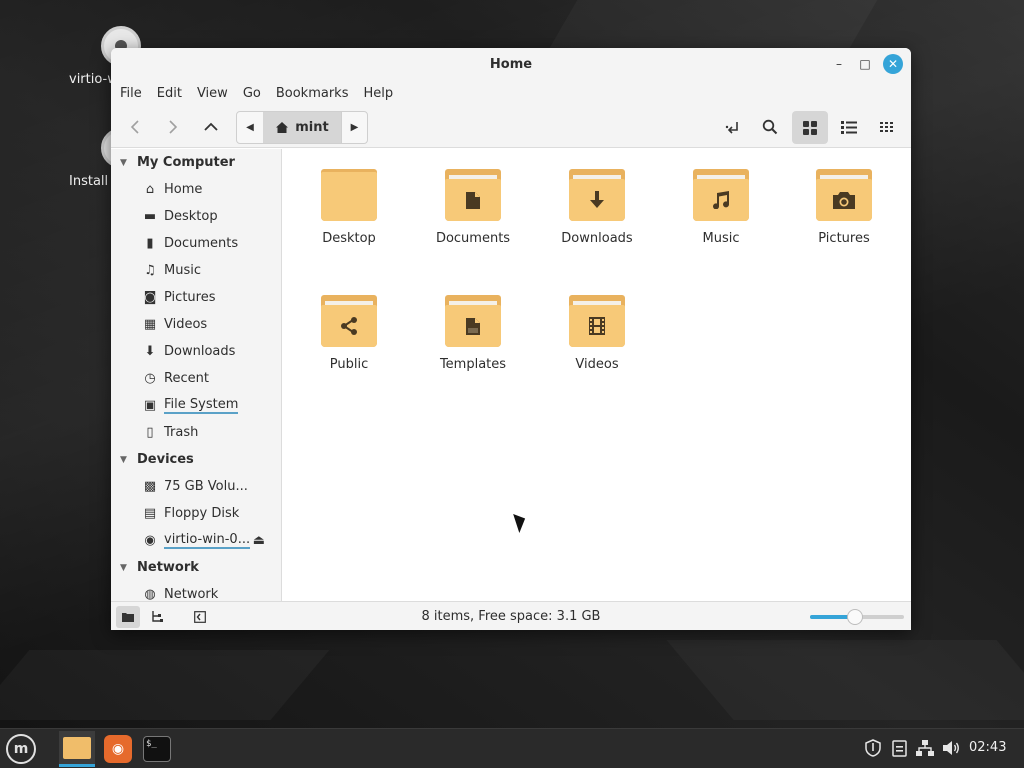 The image size is (1024, 768). Describe the element at coordinates (190, 297) in the screenshot. I see `sidebar-item-label: Pictures` at that location.